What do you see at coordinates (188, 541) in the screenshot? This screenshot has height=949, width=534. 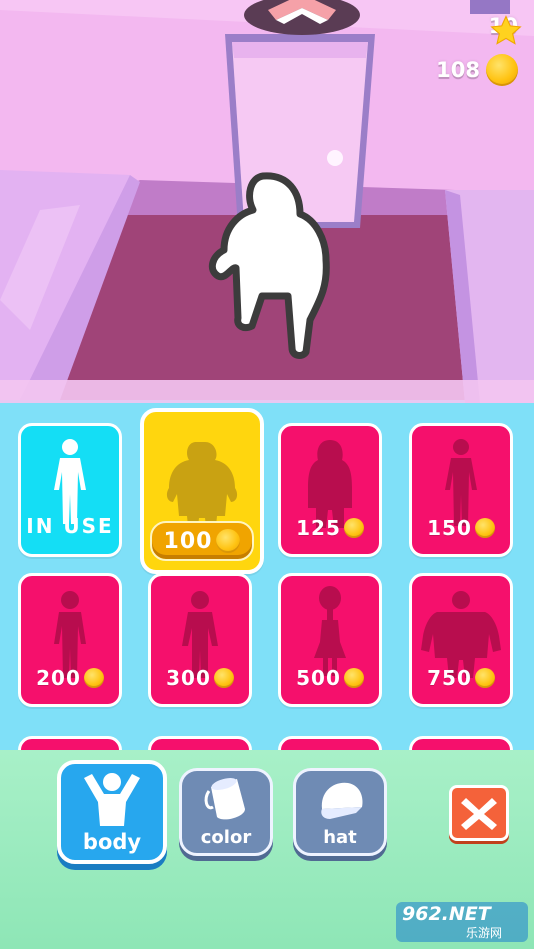 I see `price-value: 100` at bounding box center [188, 541].